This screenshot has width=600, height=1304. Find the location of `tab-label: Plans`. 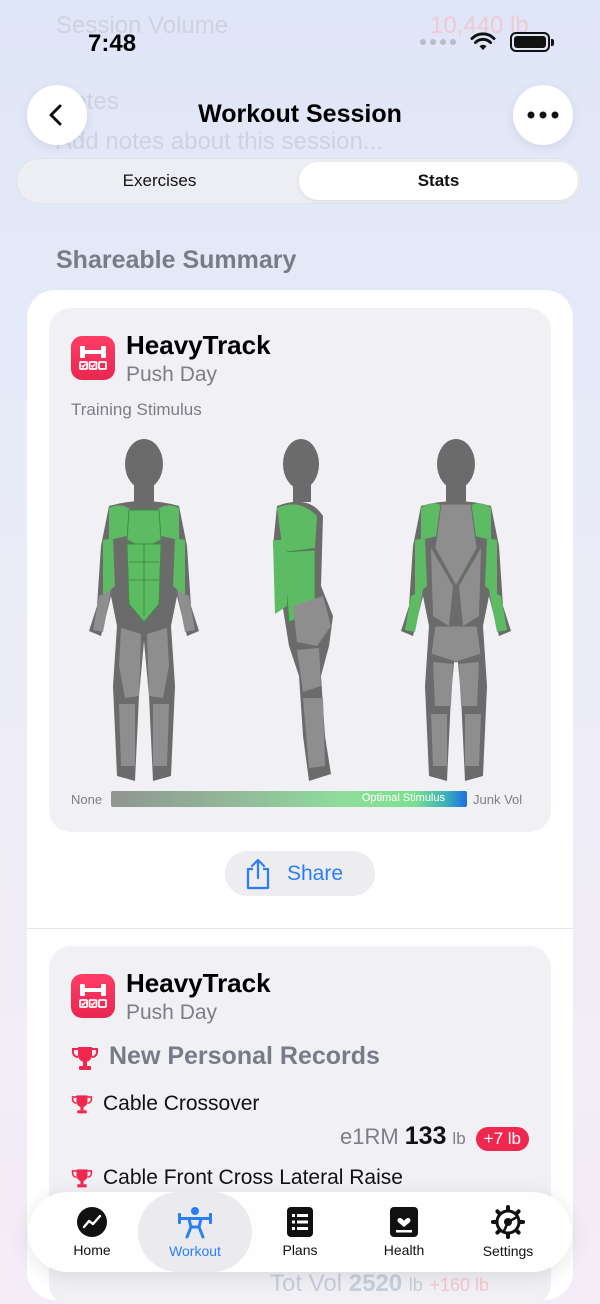

tab-label: Plans is located at coordinates (300, 1250).